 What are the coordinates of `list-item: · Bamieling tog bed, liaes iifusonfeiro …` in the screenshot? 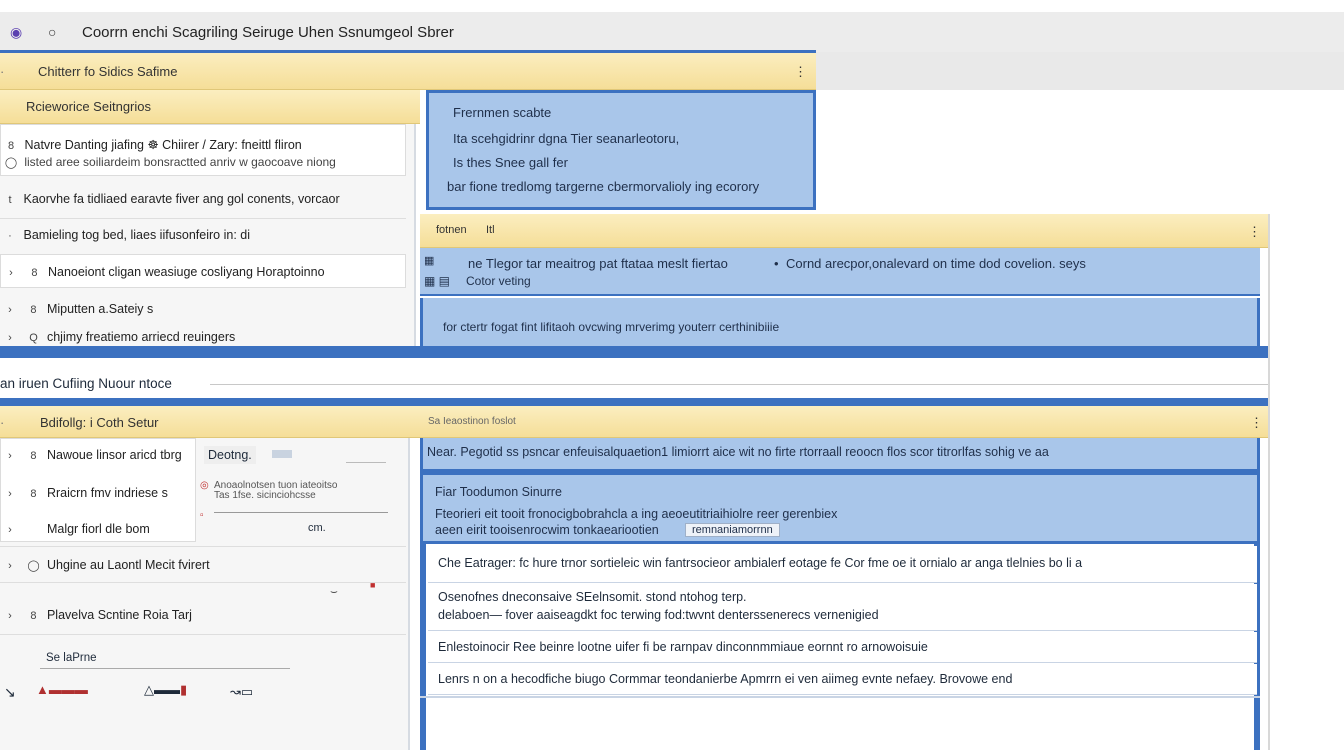 It's located at (125, 235).